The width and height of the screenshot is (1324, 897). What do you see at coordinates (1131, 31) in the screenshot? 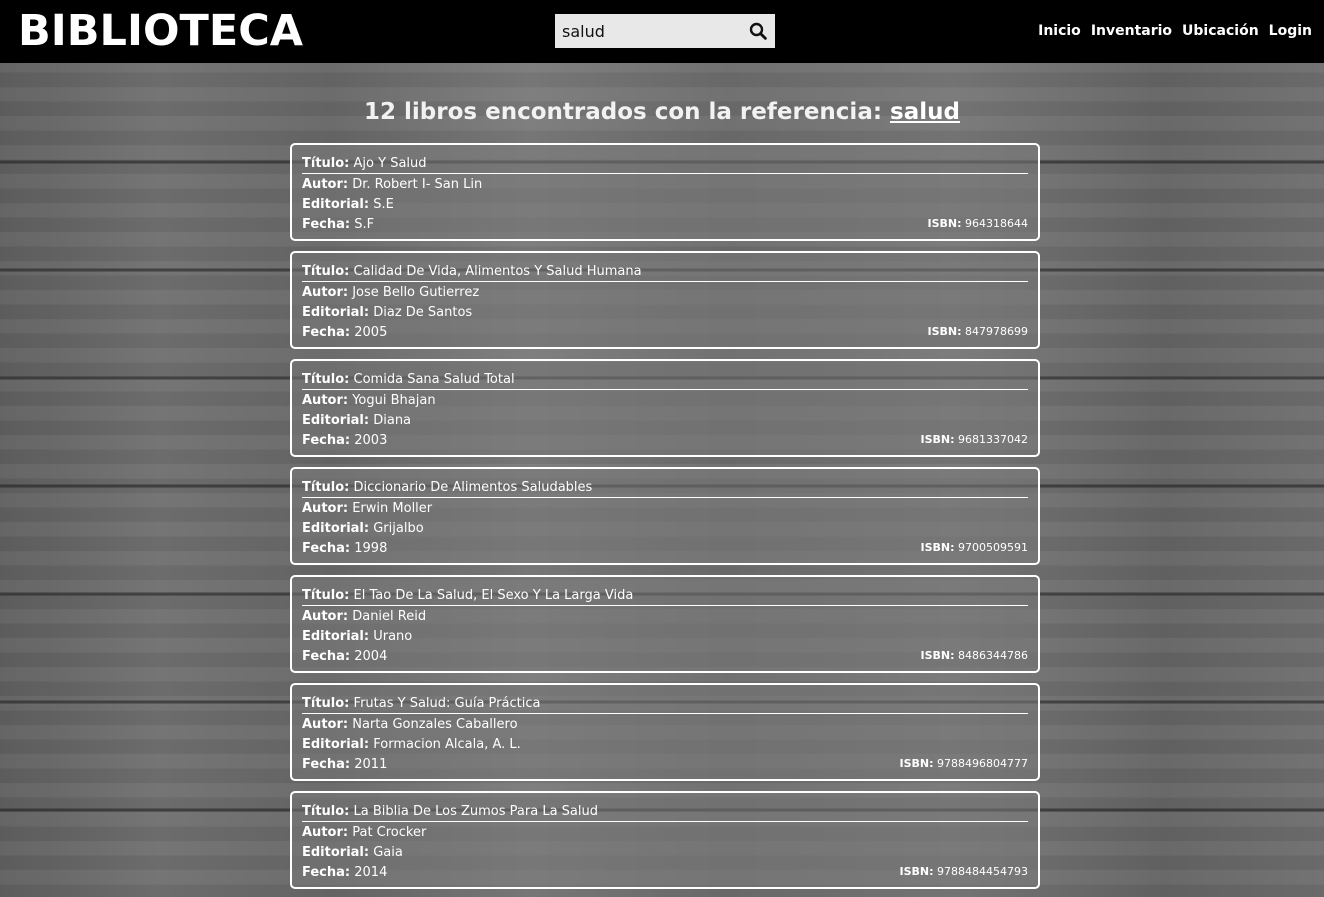
I see `nav-link-inventario: Inventario` at bounding box center [1131, 31].